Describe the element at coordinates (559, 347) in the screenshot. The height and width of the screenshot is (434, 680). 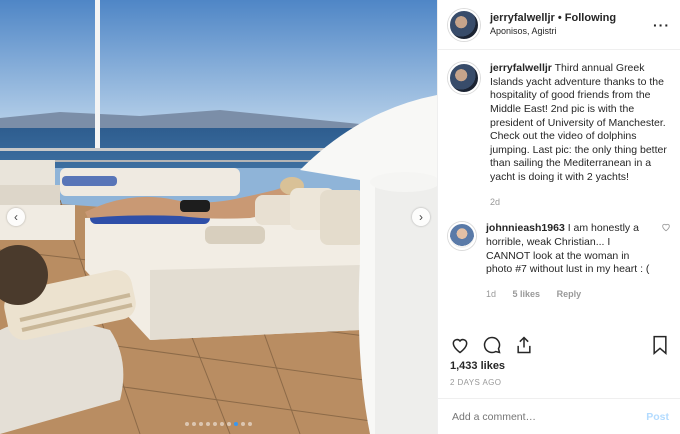
I see `action-bar` at that location.